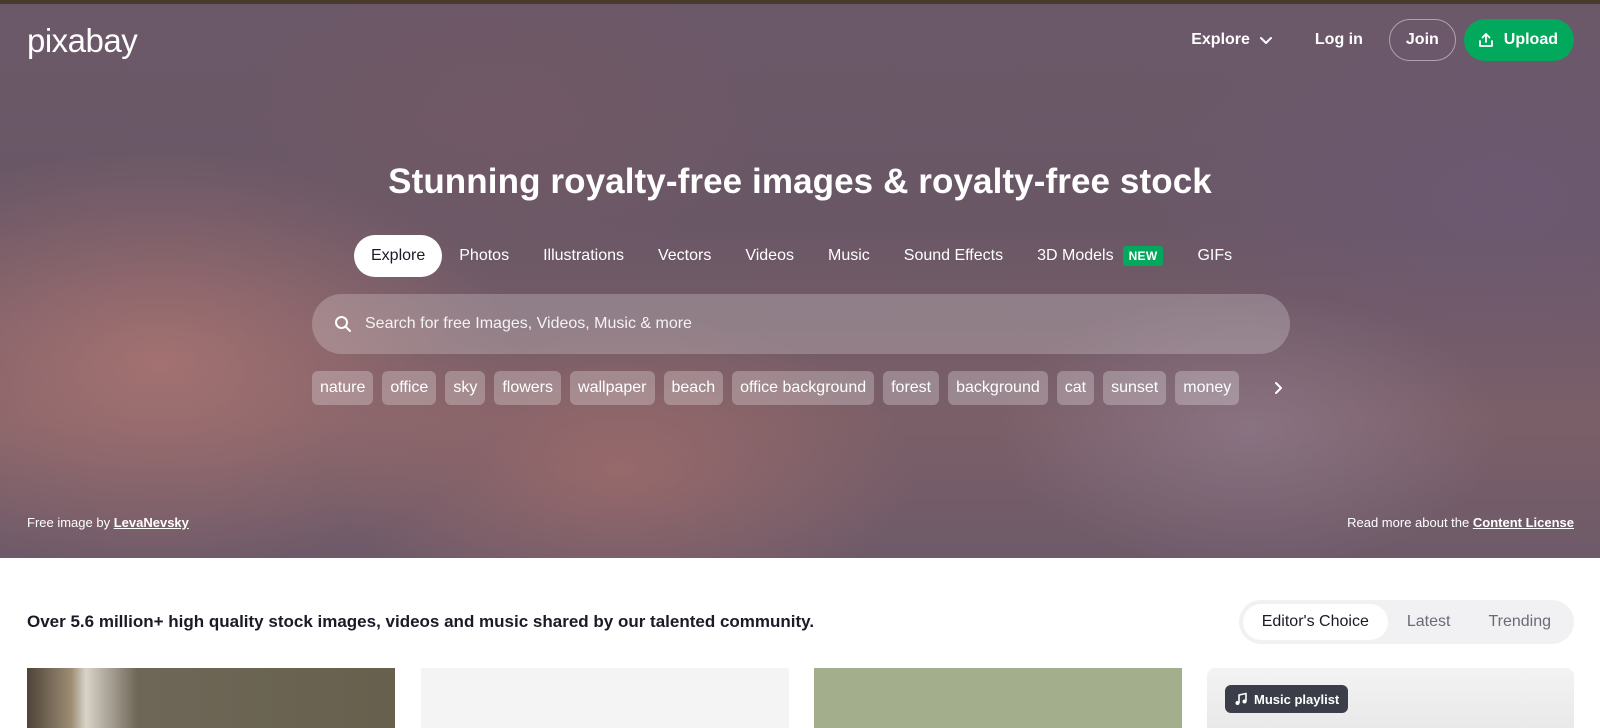 Image resolution: width=1600 pixels, height=728 pixels. What do you see at coordinates (827, 324) in the screenshot?
I see `search-input` at bounding box center [827, 324].